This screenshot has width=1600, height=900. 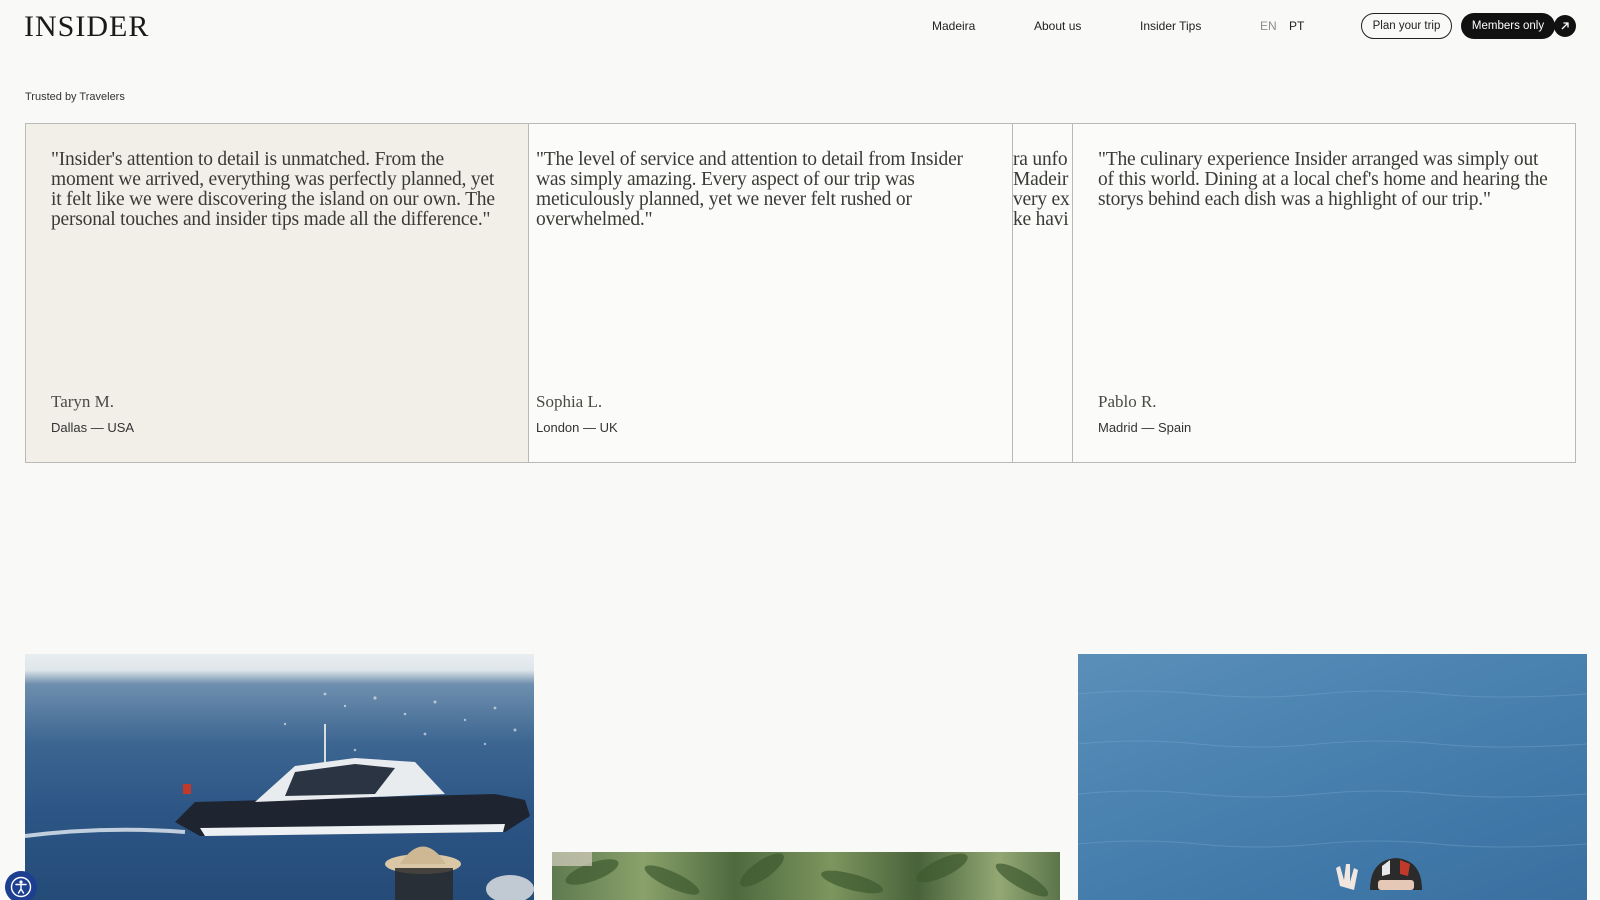 I want to click on testimonial-card-partial: ra unfo Madeir very ex ke havi, so click(x=1042, y=293).